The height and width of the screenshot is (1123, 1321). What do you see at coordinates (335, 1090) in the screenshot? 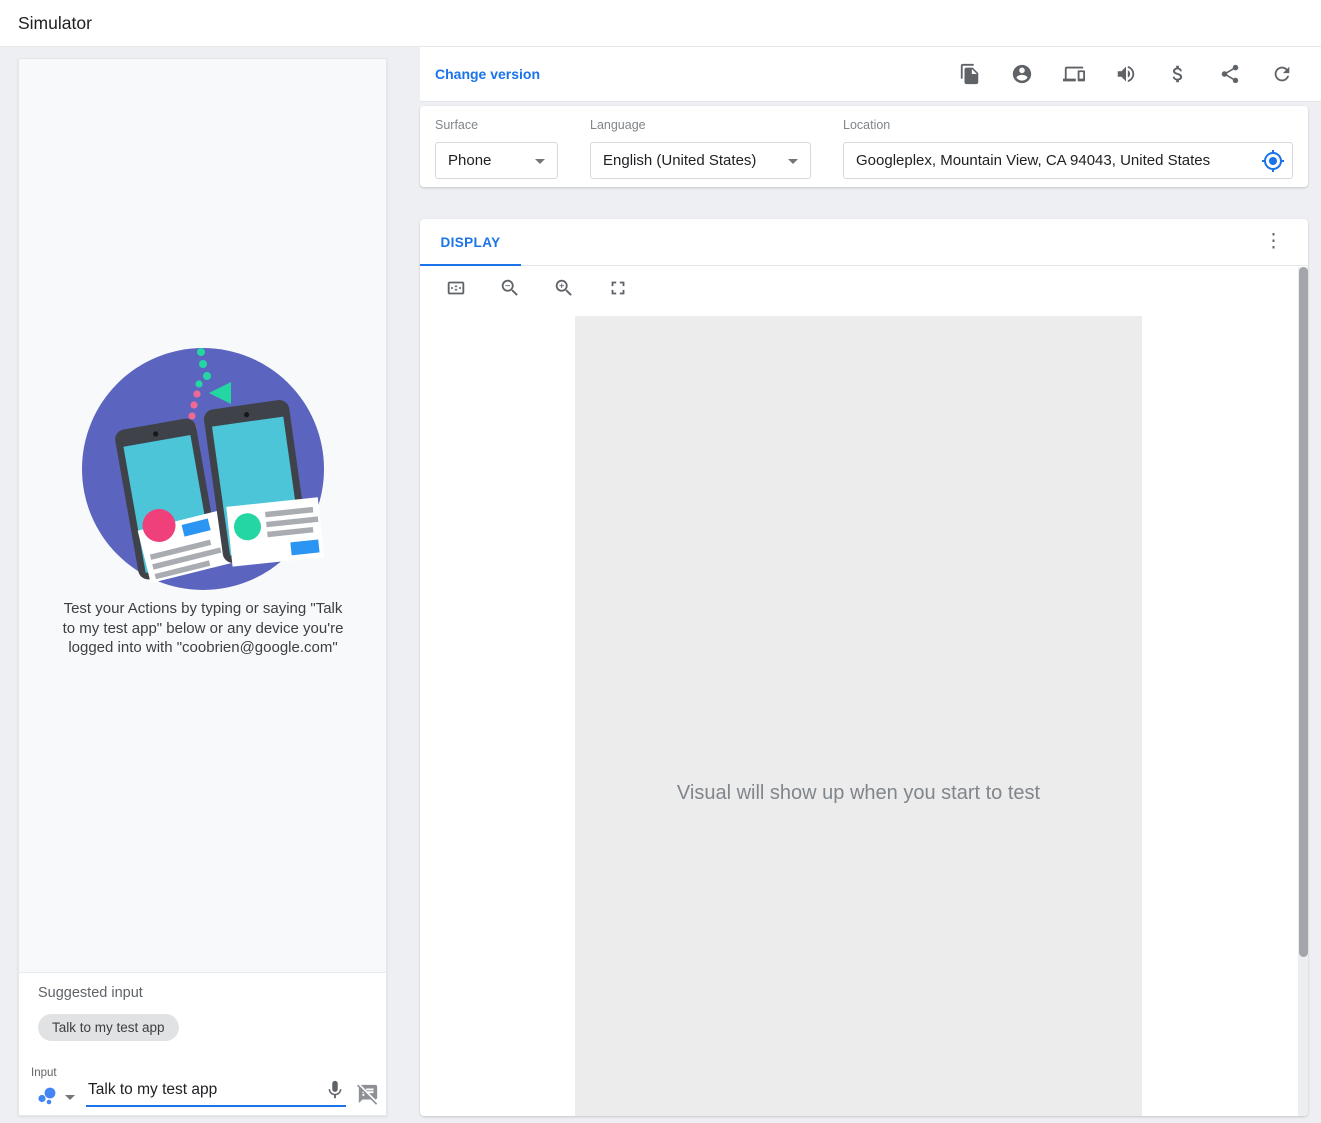
I see `mic-icon` at bounding box center [335, 1090].